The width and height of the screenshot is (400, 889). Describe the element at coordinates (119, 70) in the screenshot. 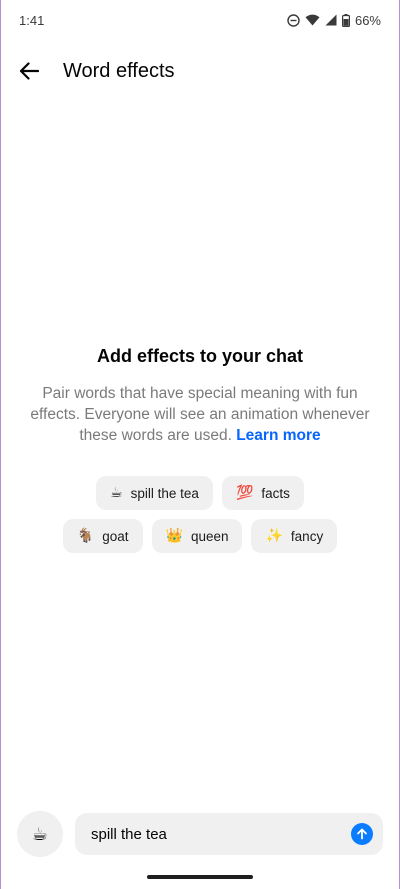

I see `page-title: Word effects` at that location.